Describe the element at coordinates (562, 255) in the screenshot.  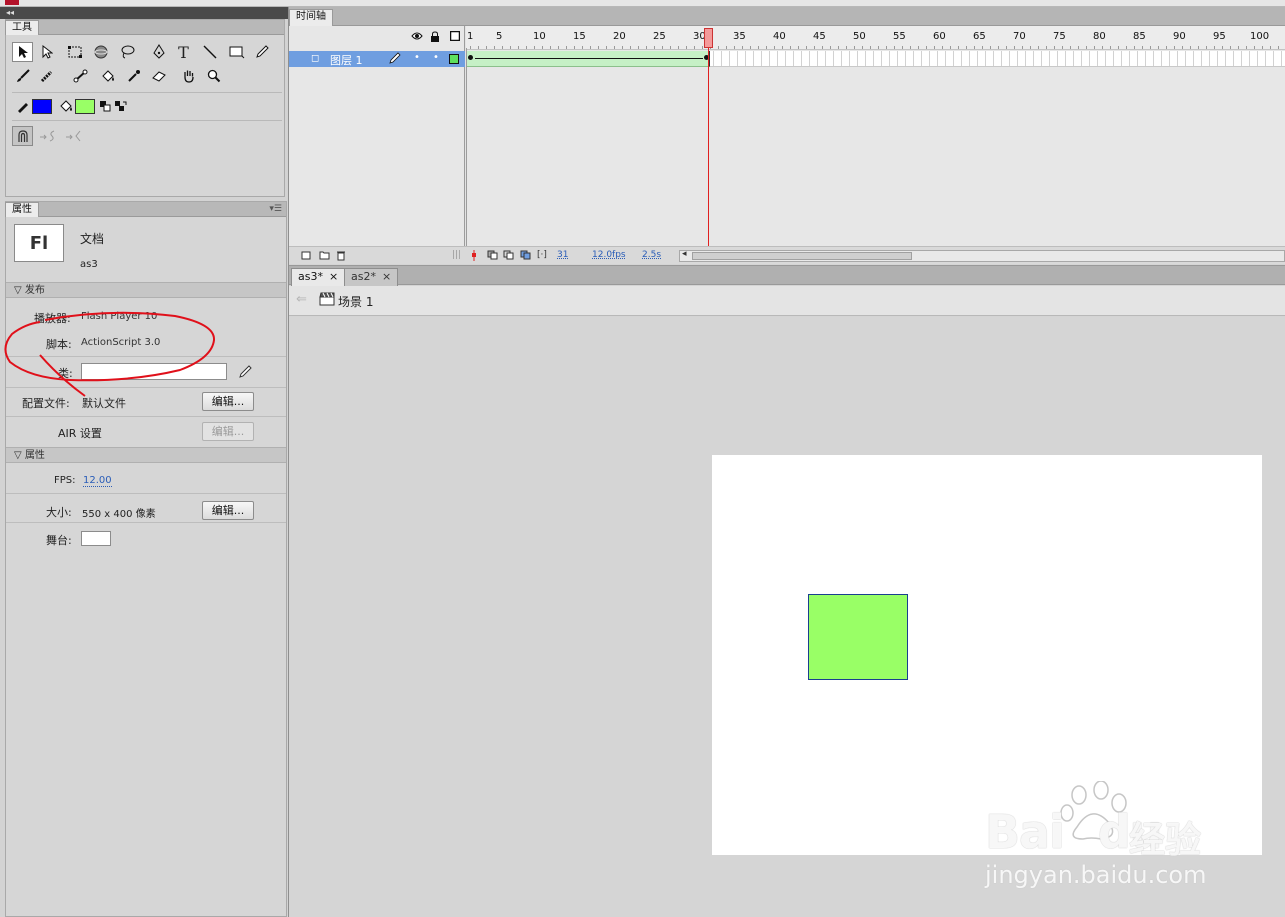
I see `current-frame-value: 31` at that location.